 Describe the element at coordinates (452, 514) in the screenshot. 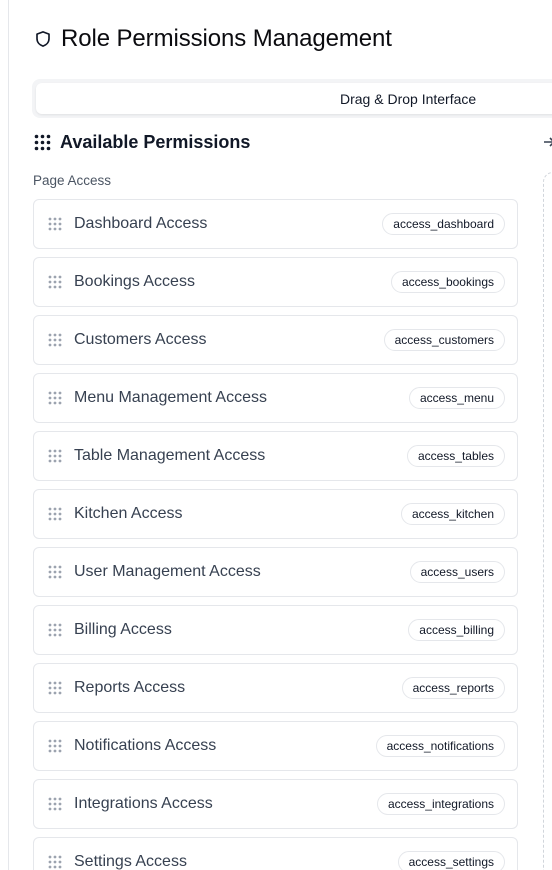

I see `permission-key-badge: access_kitchen` at that location.